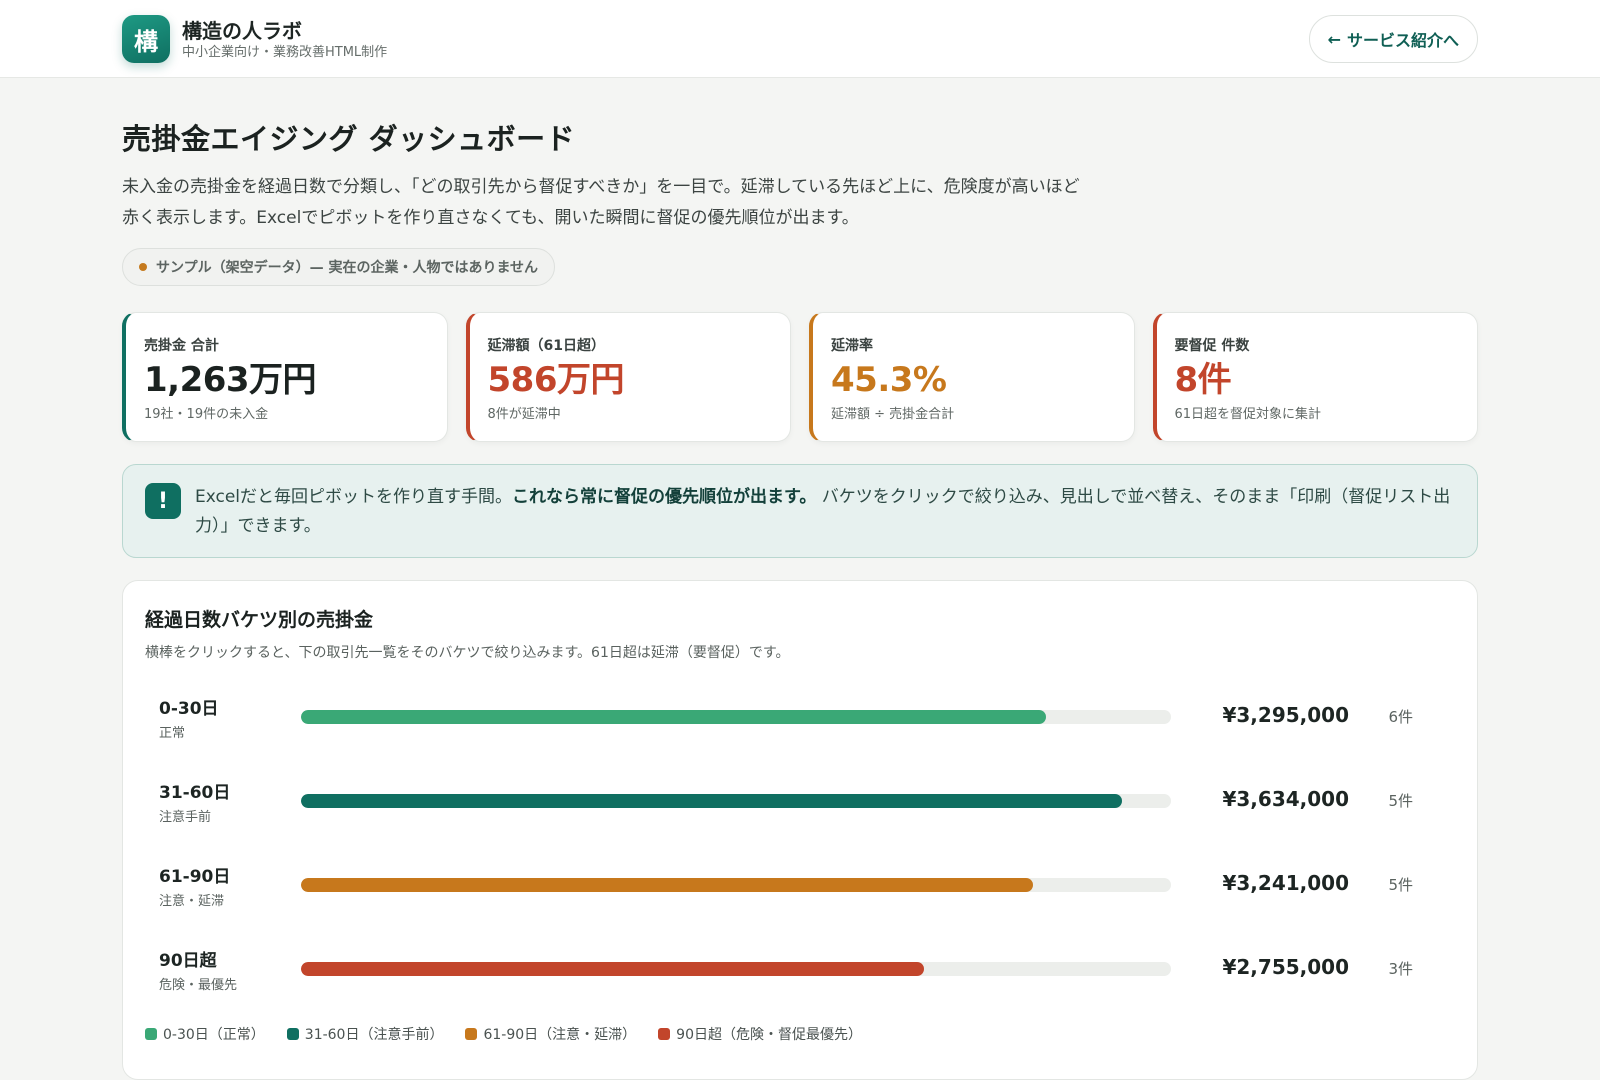 The width and height of the screenshot is (1600, 1080). Describe the element at coordinates (206, 414) in the screenshot. I see `kpi-note: 19社・19件の未入金` at that location.